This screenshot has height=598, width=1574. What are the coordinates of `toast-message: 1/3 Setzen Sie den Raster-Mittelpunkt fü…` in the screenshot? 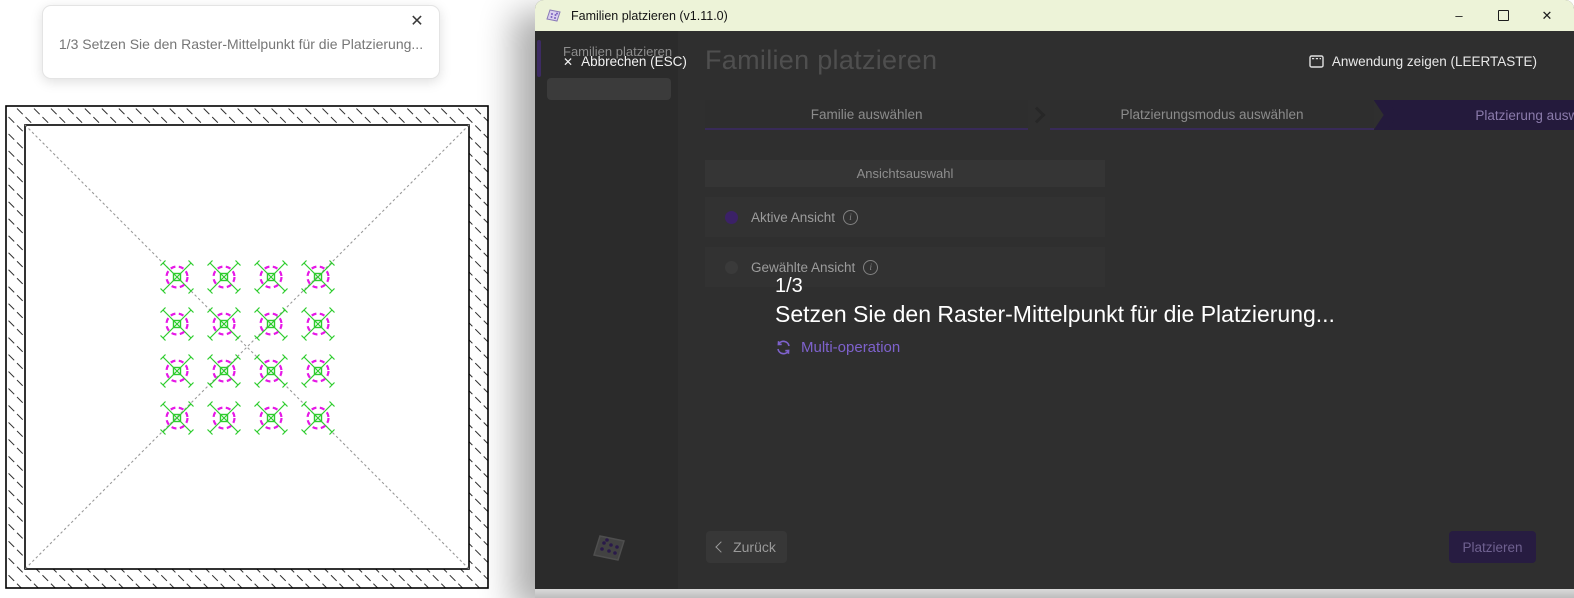 It's located at (241, 44).